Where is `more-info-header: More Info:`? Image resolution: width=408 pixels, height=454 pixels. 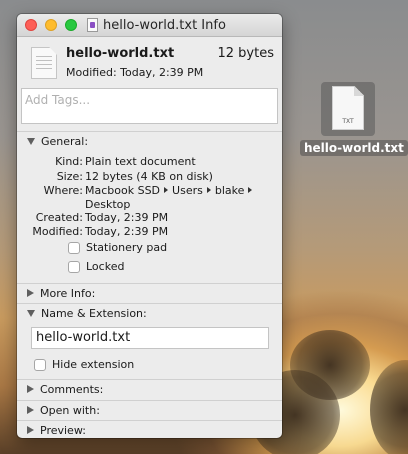 more-info-header: More Info: is located at coordinates (149, 293).